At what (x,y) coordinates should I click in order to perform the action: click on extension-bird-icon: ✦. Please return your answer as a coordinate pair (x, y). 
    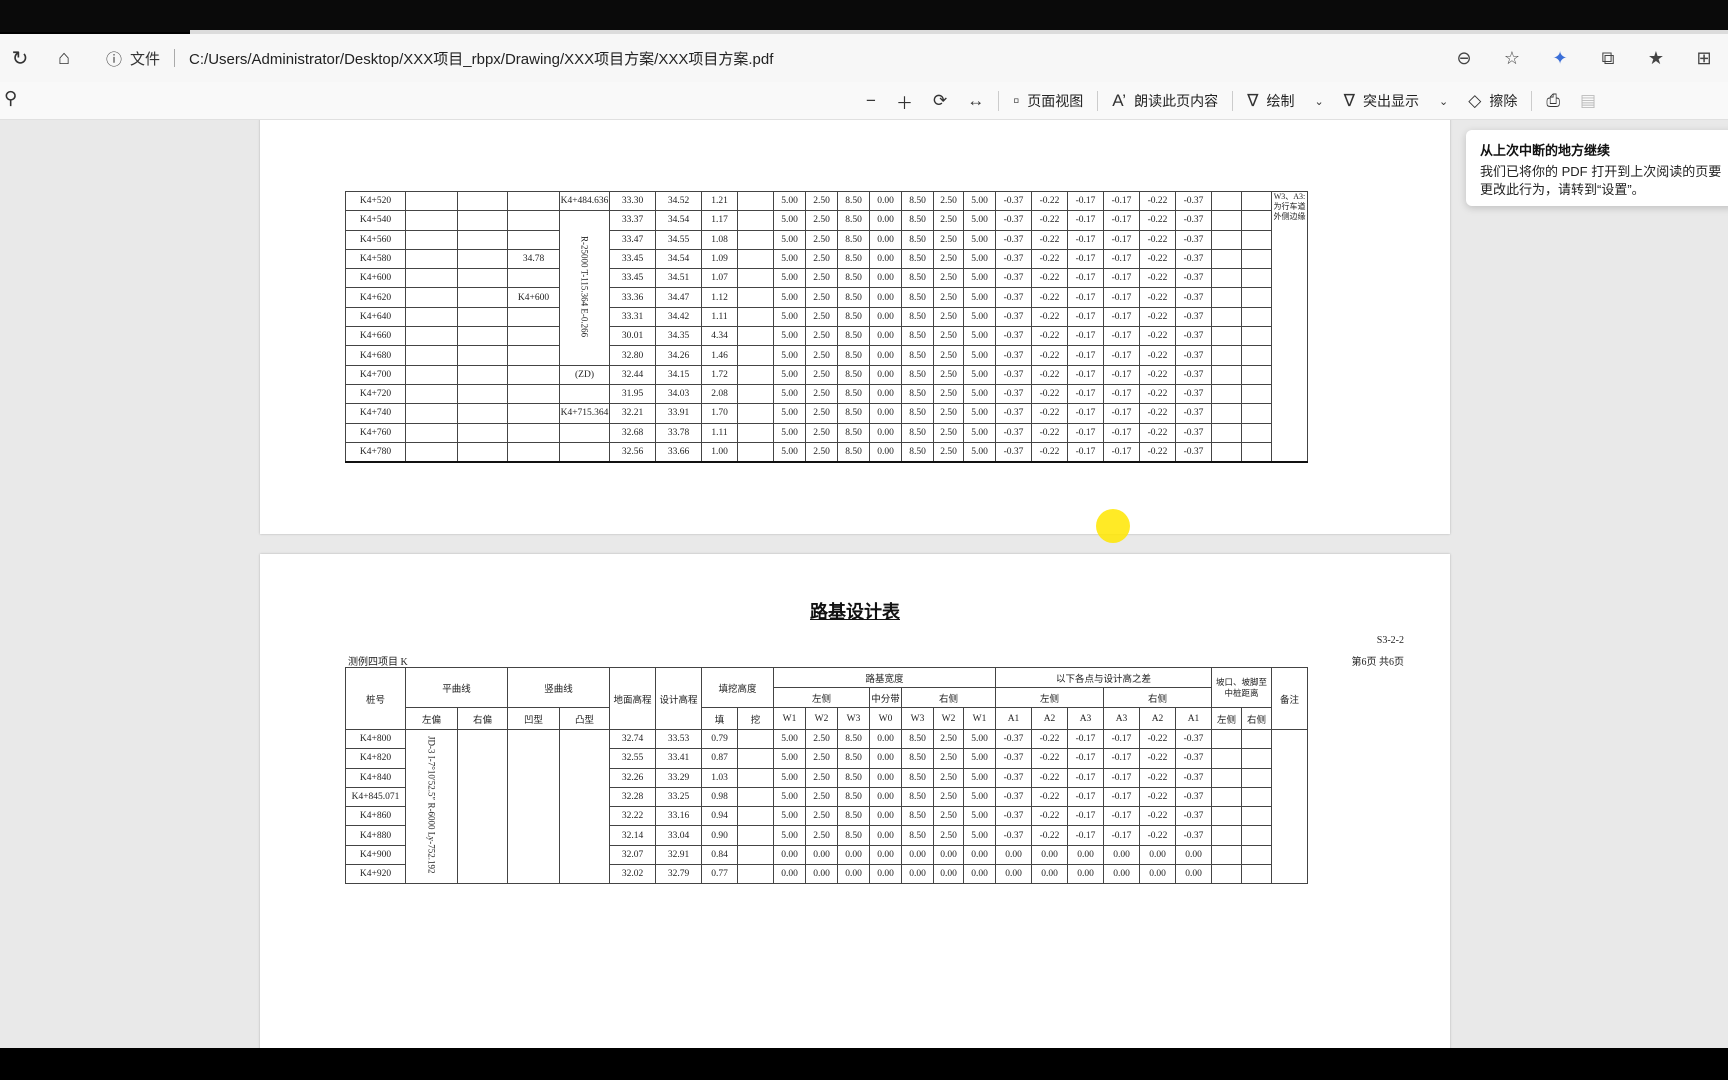
    Looking at the image, I should click on (1560, 58).